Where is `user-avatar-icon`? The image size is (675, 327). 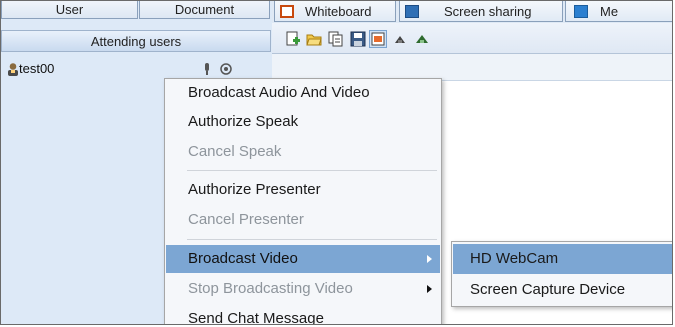
user-avatar-icon is located at coordinates (13, 69).